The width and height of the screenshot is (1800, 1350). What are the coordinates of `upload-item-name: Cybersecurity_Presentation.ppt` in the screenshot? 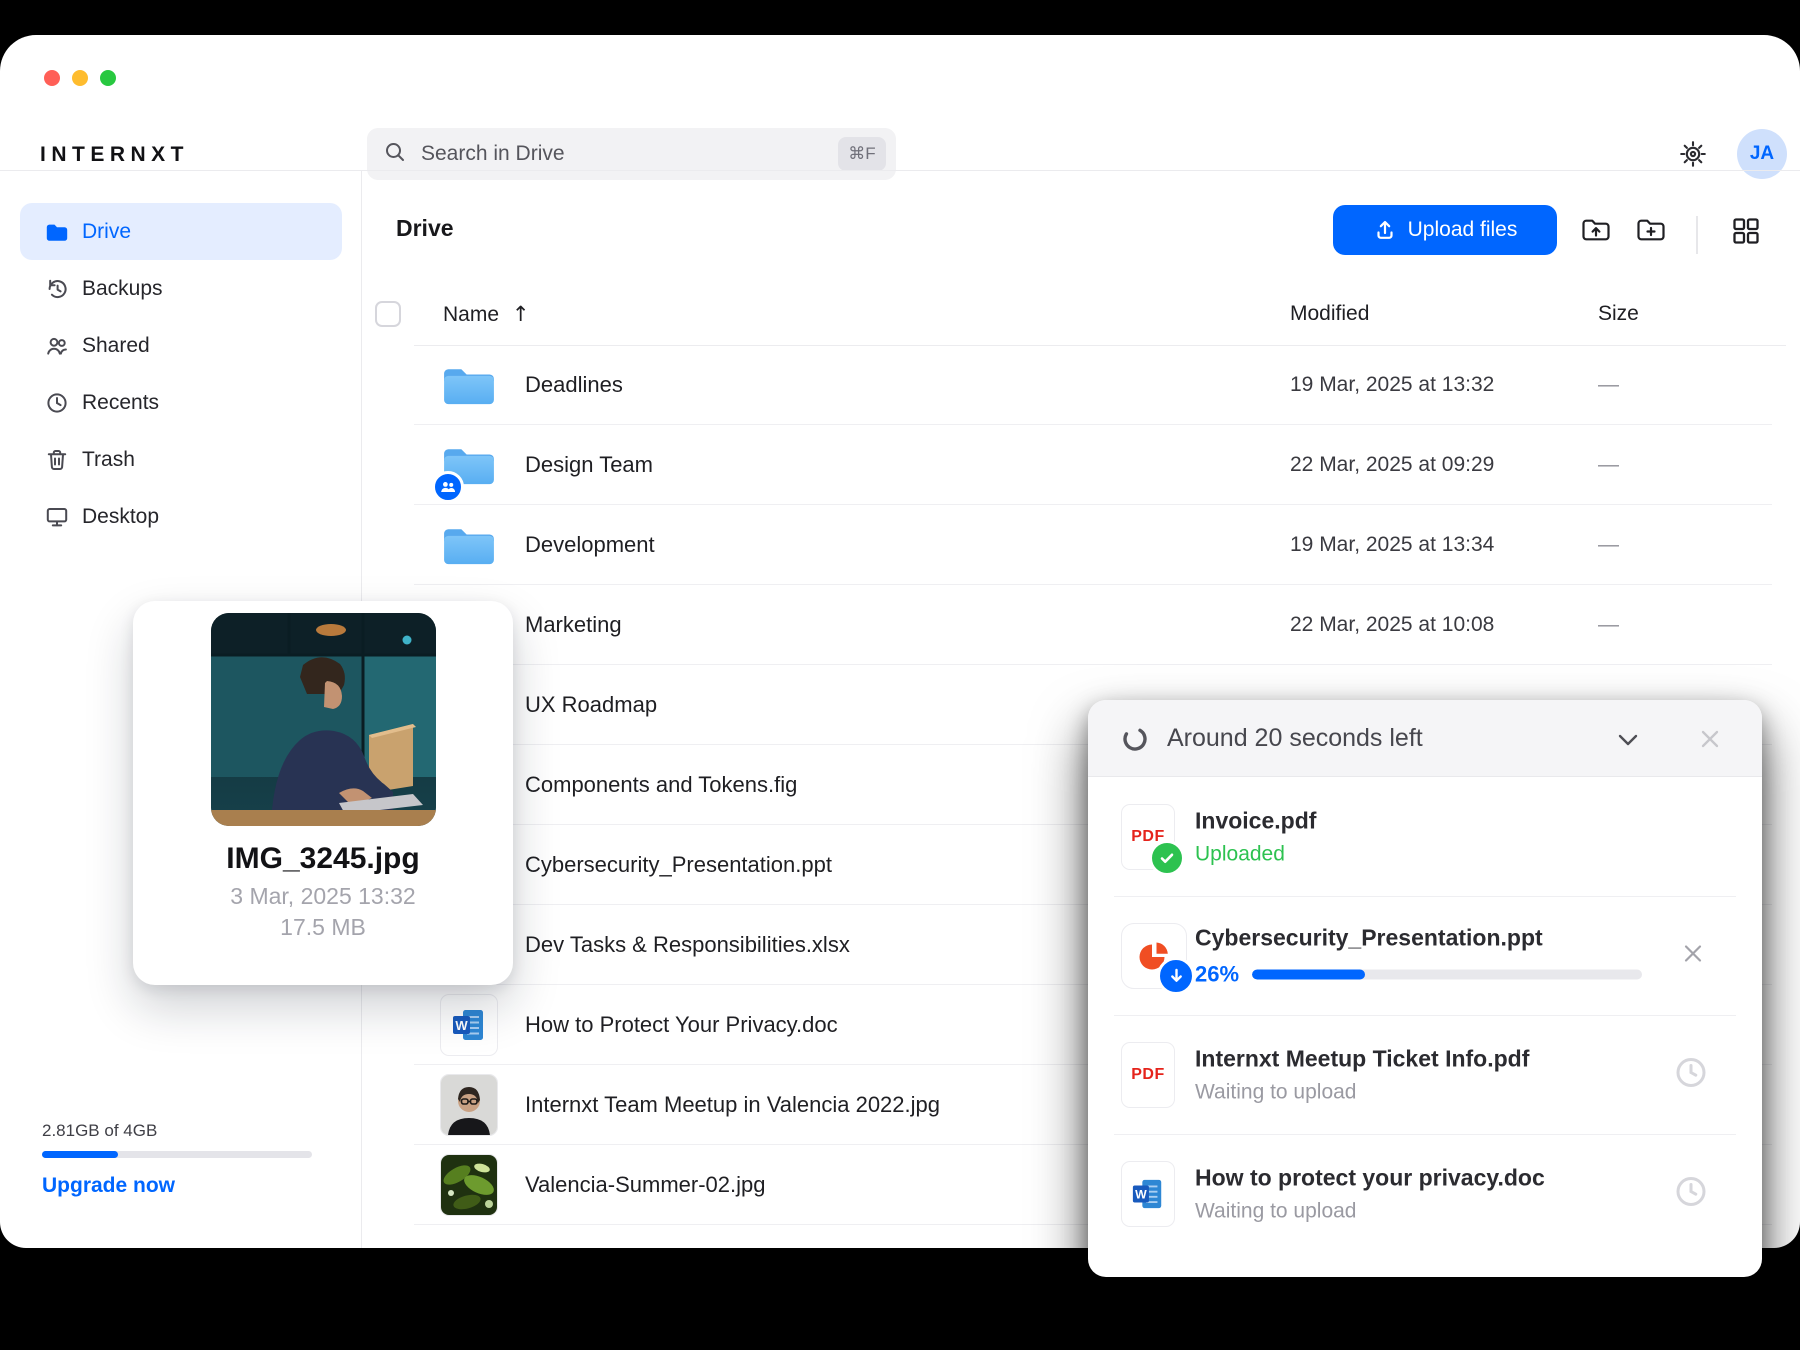 It's located at (1369, 937).